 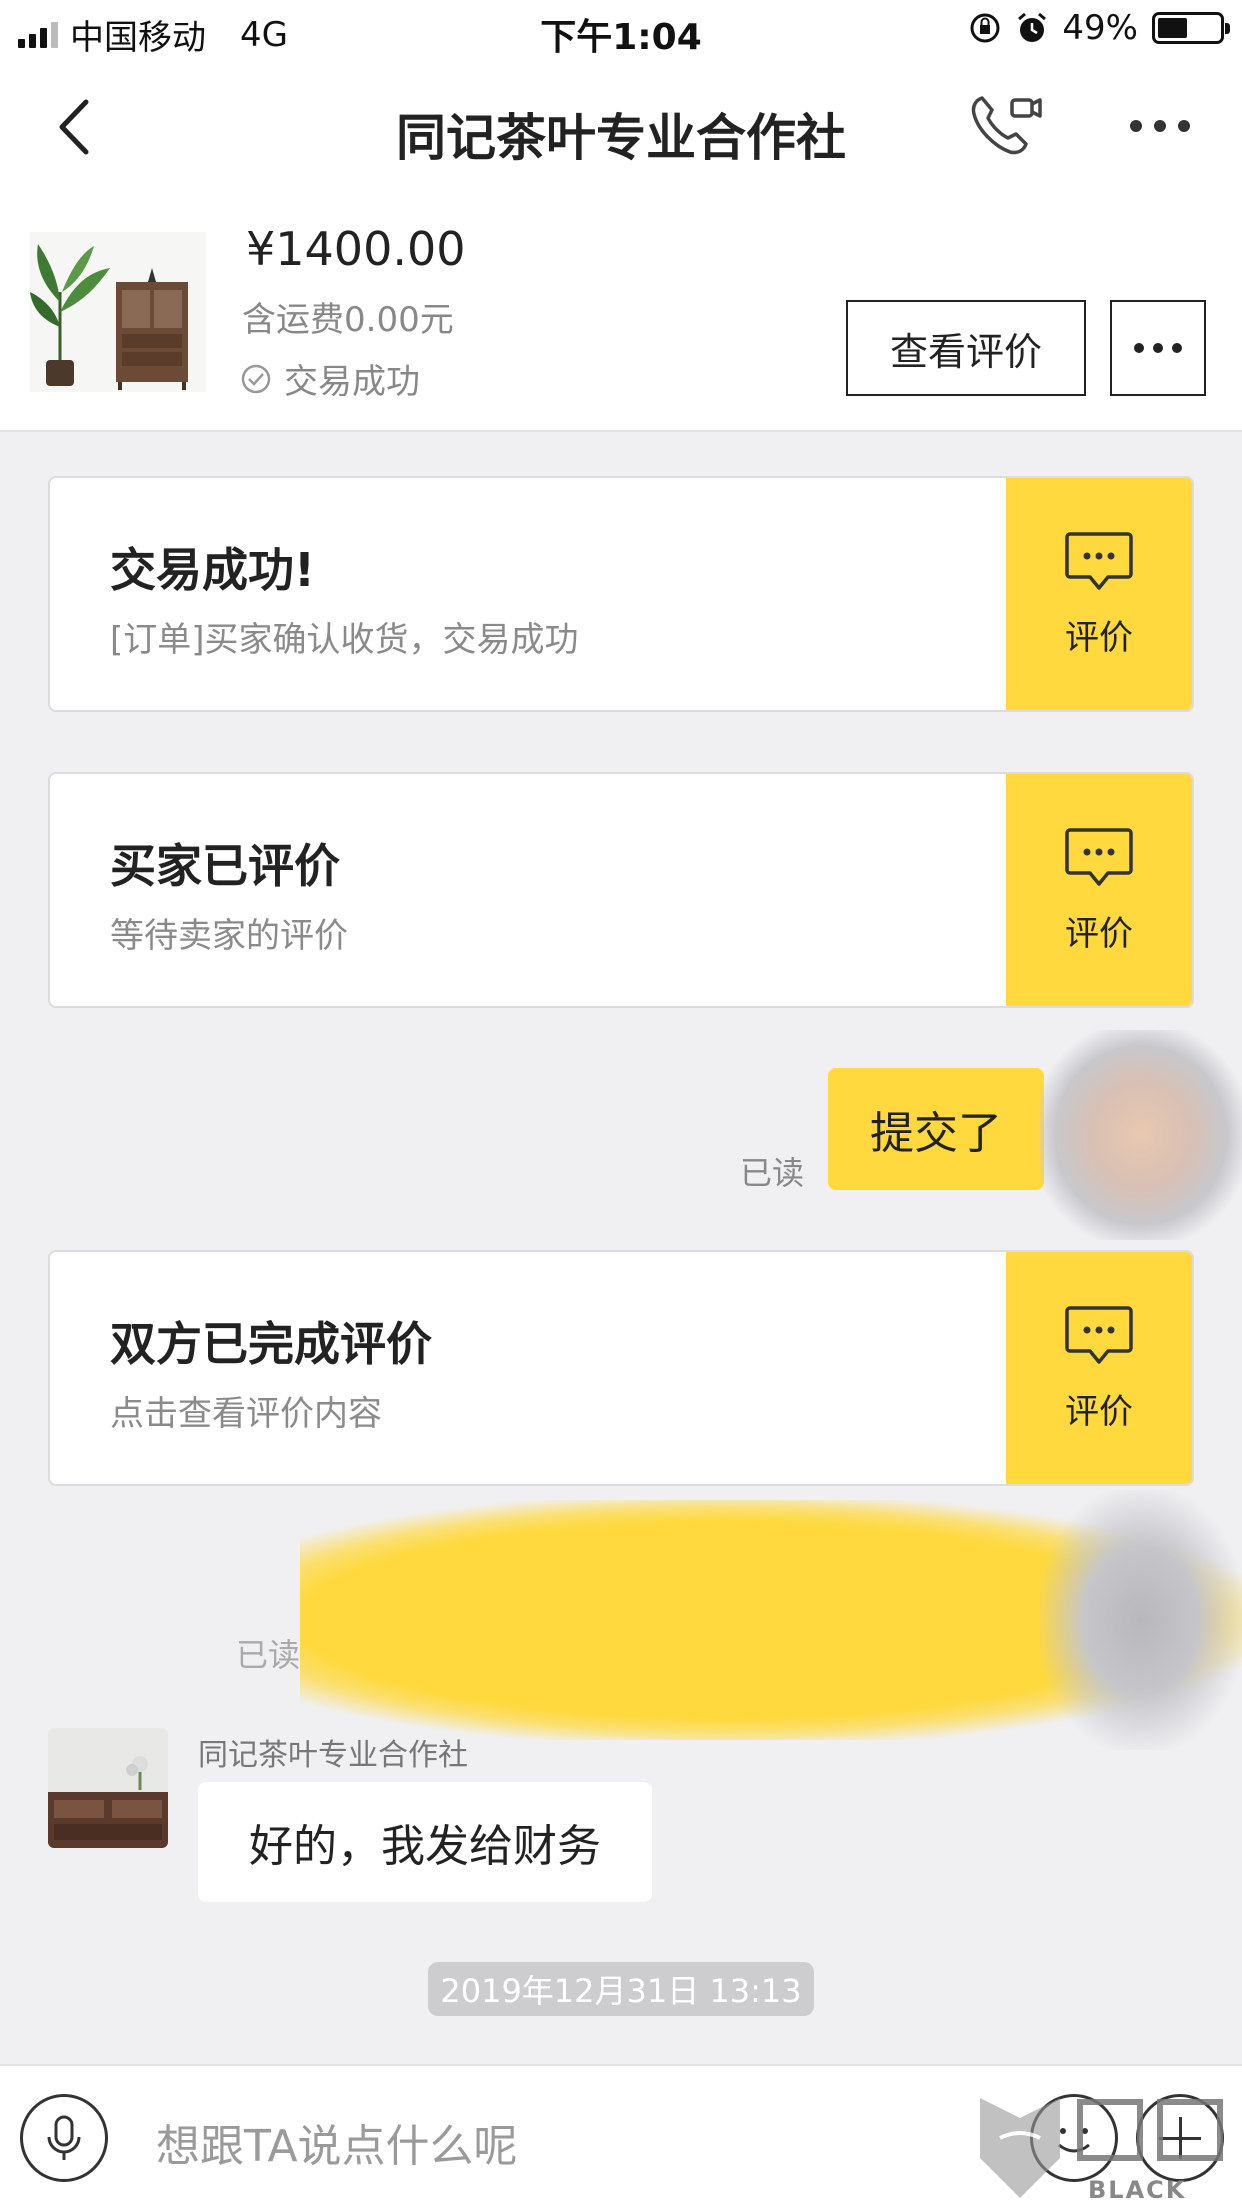 I want to click on status-bar: 中国移动 4G 下午1:04 49%, so click(x=621, y=31).